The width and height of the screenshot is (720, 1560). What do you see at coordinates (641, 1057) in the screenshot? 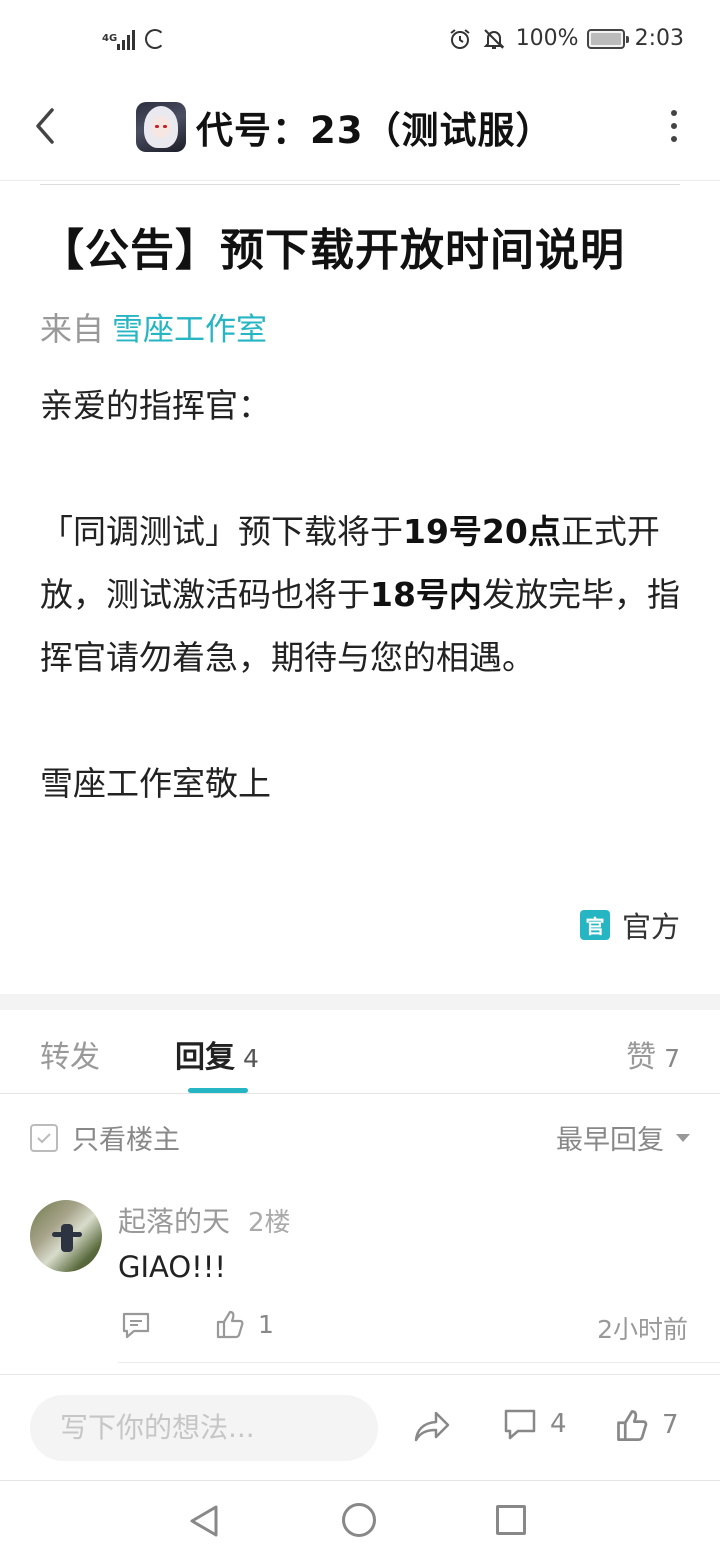
I see `tab-like-label: 赞` at bounding box center [641, 1057].